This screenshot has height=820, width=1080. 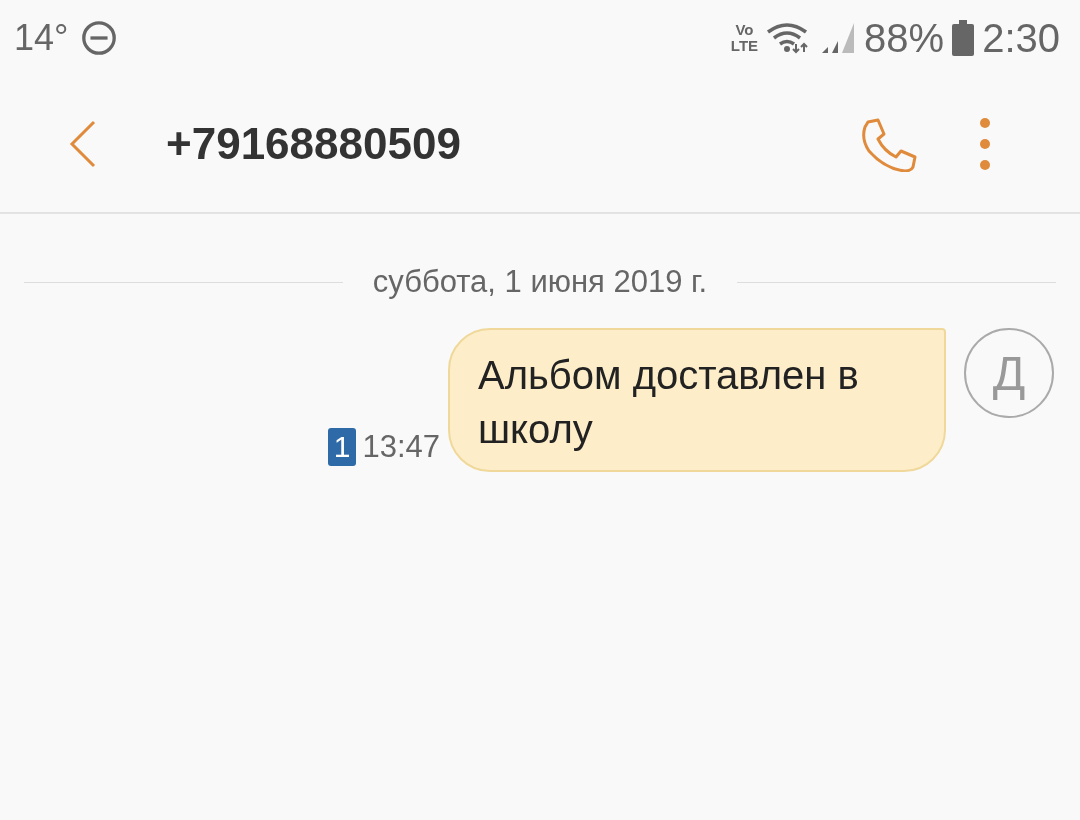 What do you see at coordinates (342, 447) in the screenshot?
I see `sim-badge: 1` at bounding box center [342, 447].